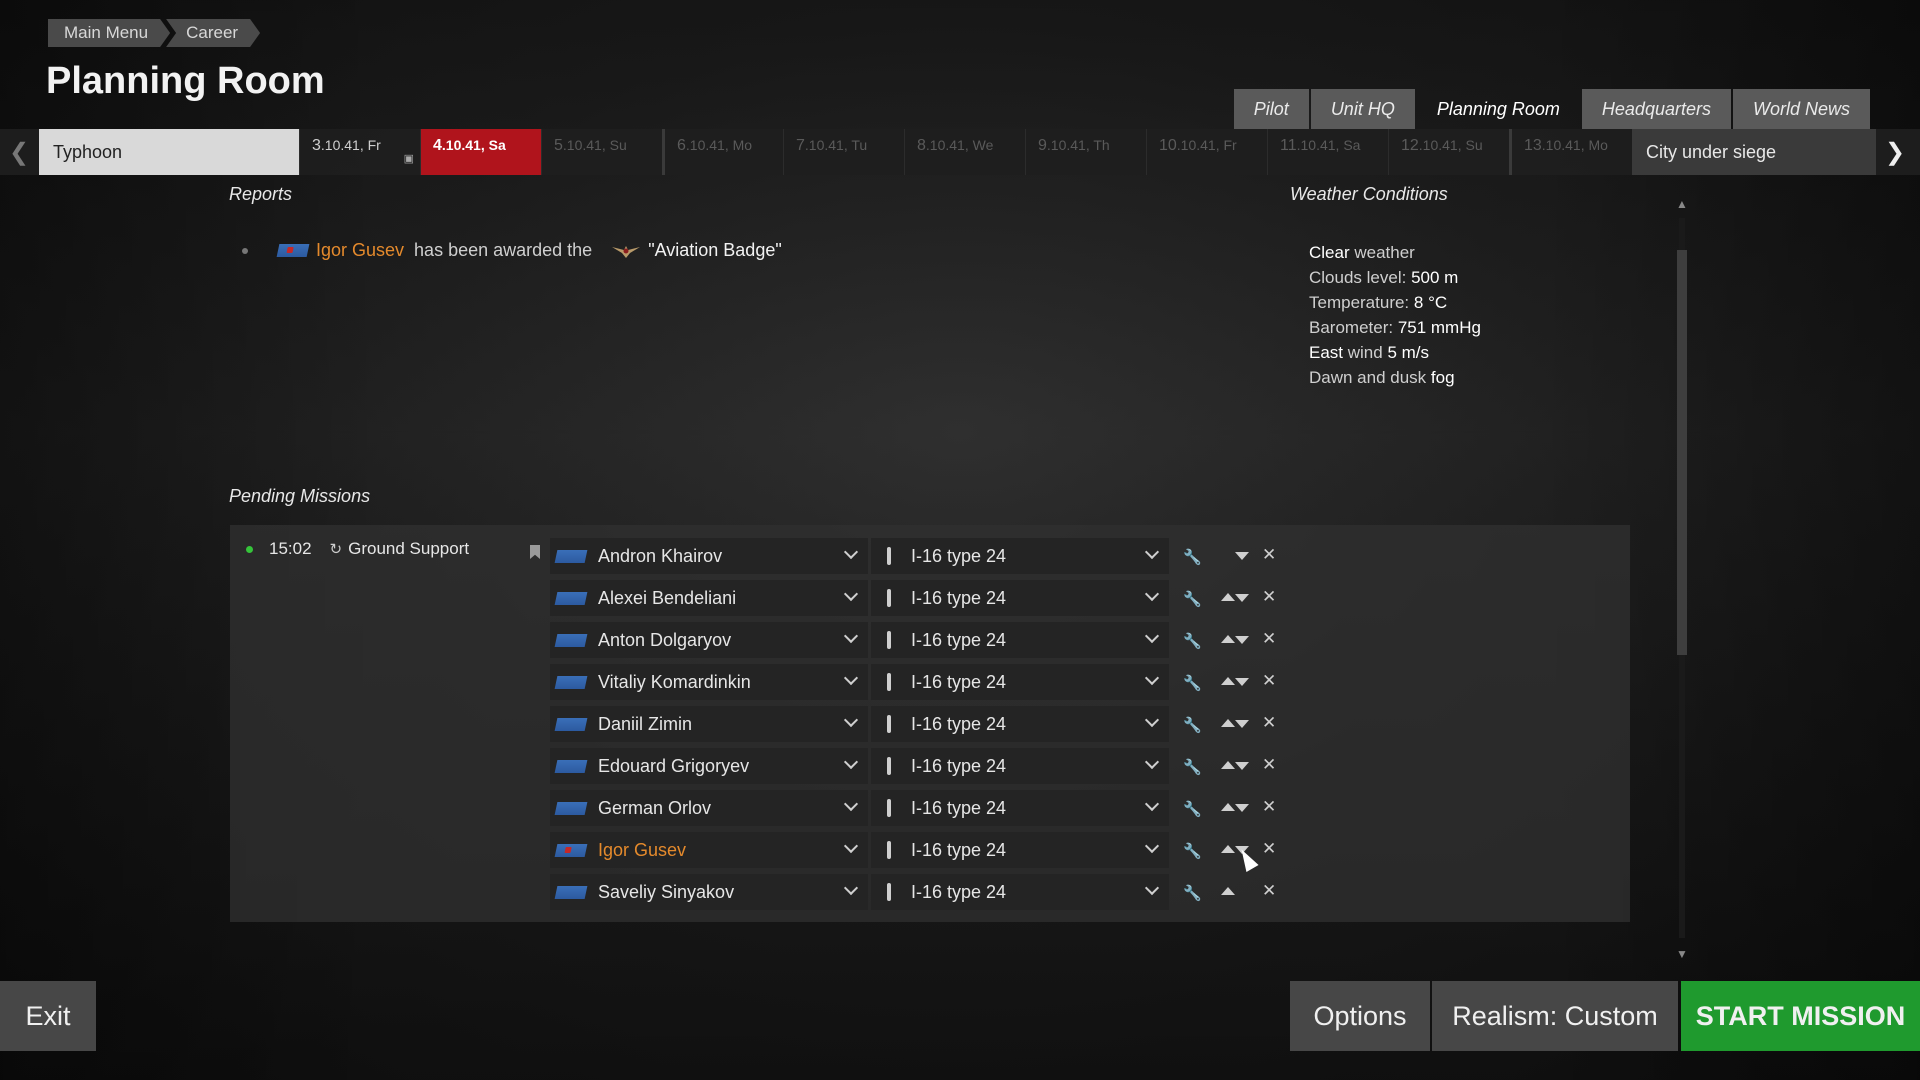 This screenshot has height=1080, width=1920. I want to click on realism-button: Realism: Custom, so click(1555, 1016).